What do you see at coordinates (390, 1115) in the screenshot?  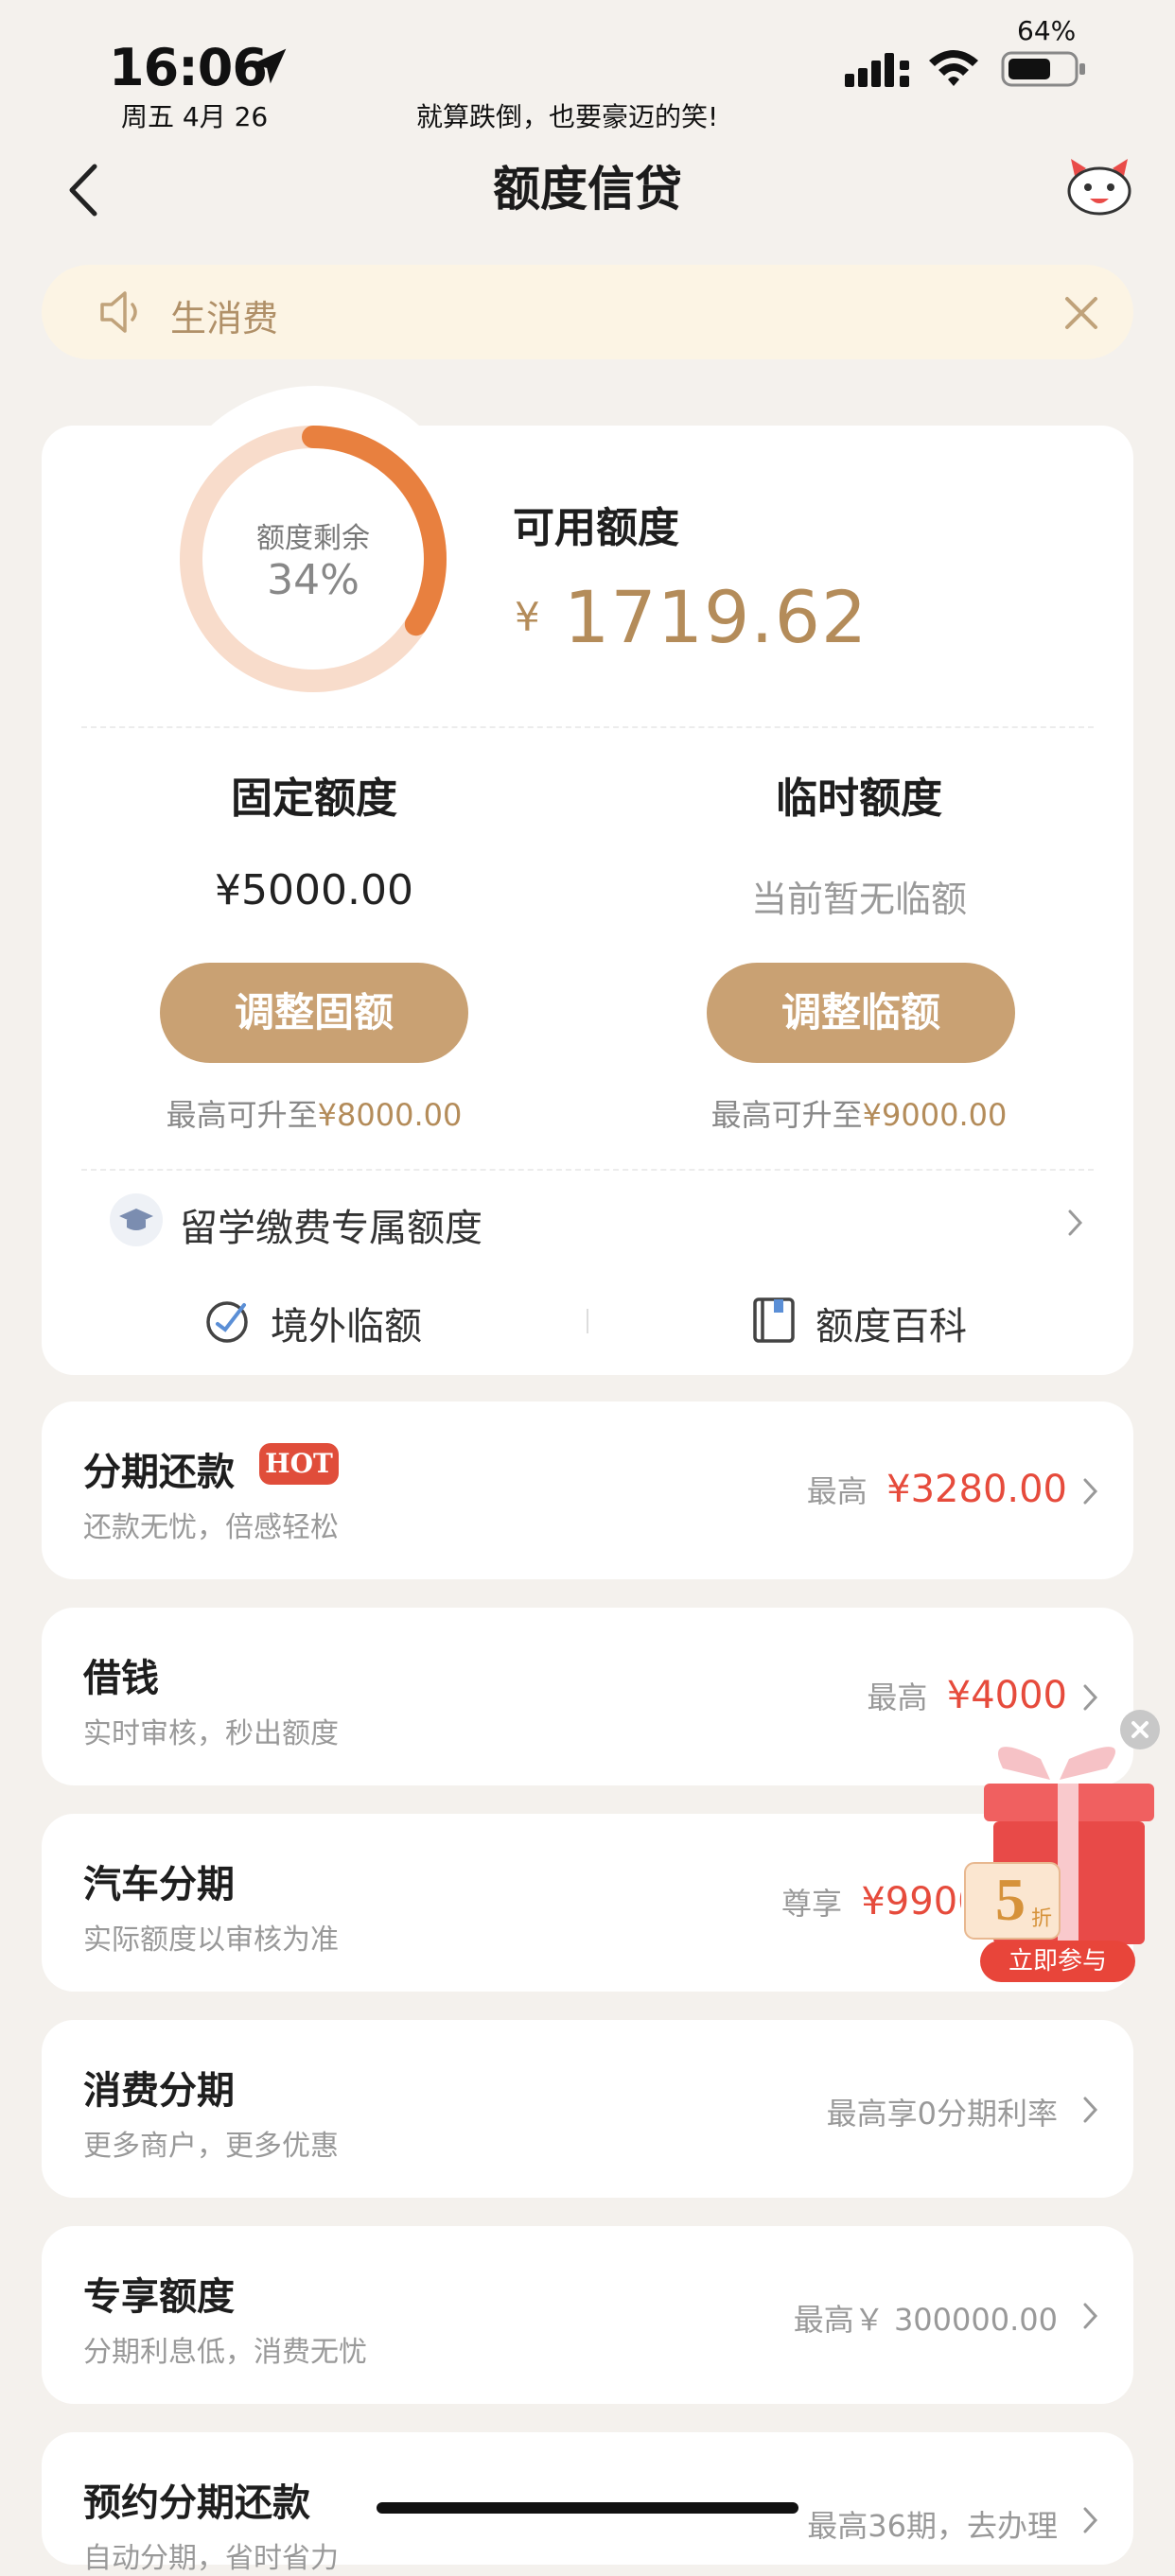 I see `fixed-max-amount: ¥8000.00` at bounding box center [390, 1115].